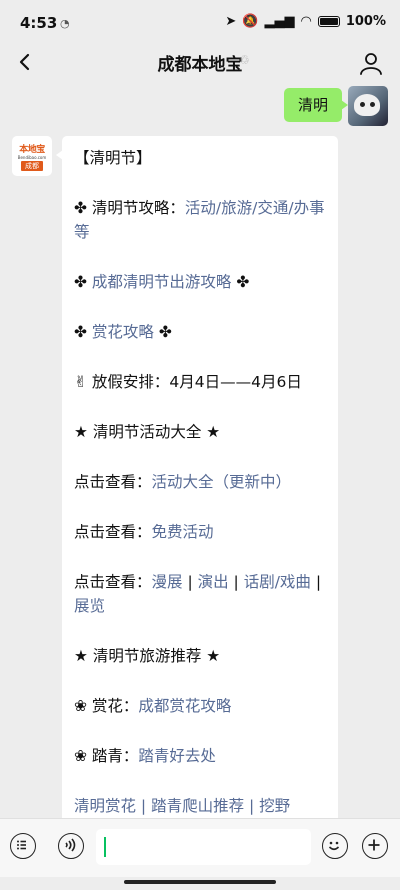  What do you see at coordinates (32, 149) in the screenshot?
I see `logo-text: 本地宝` at bounding box center [32, 149].